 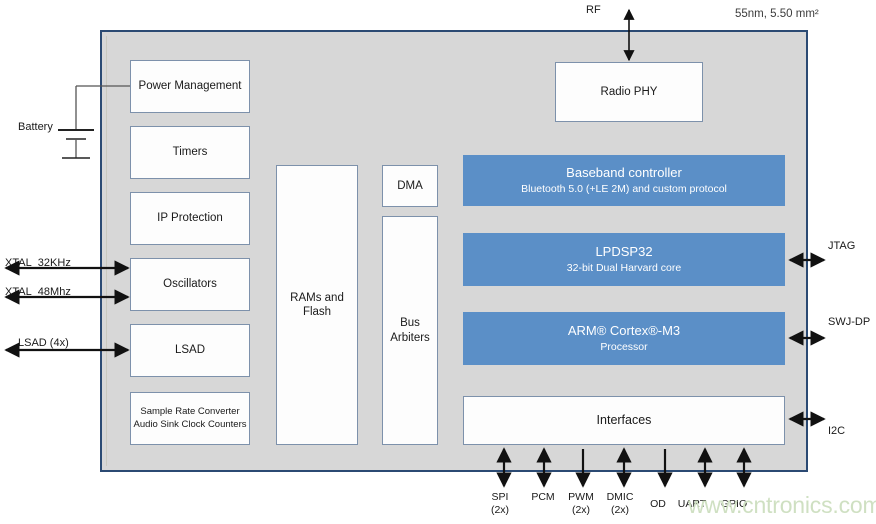 I want to click on label-battery: Battery, so click(x=35, y=127).